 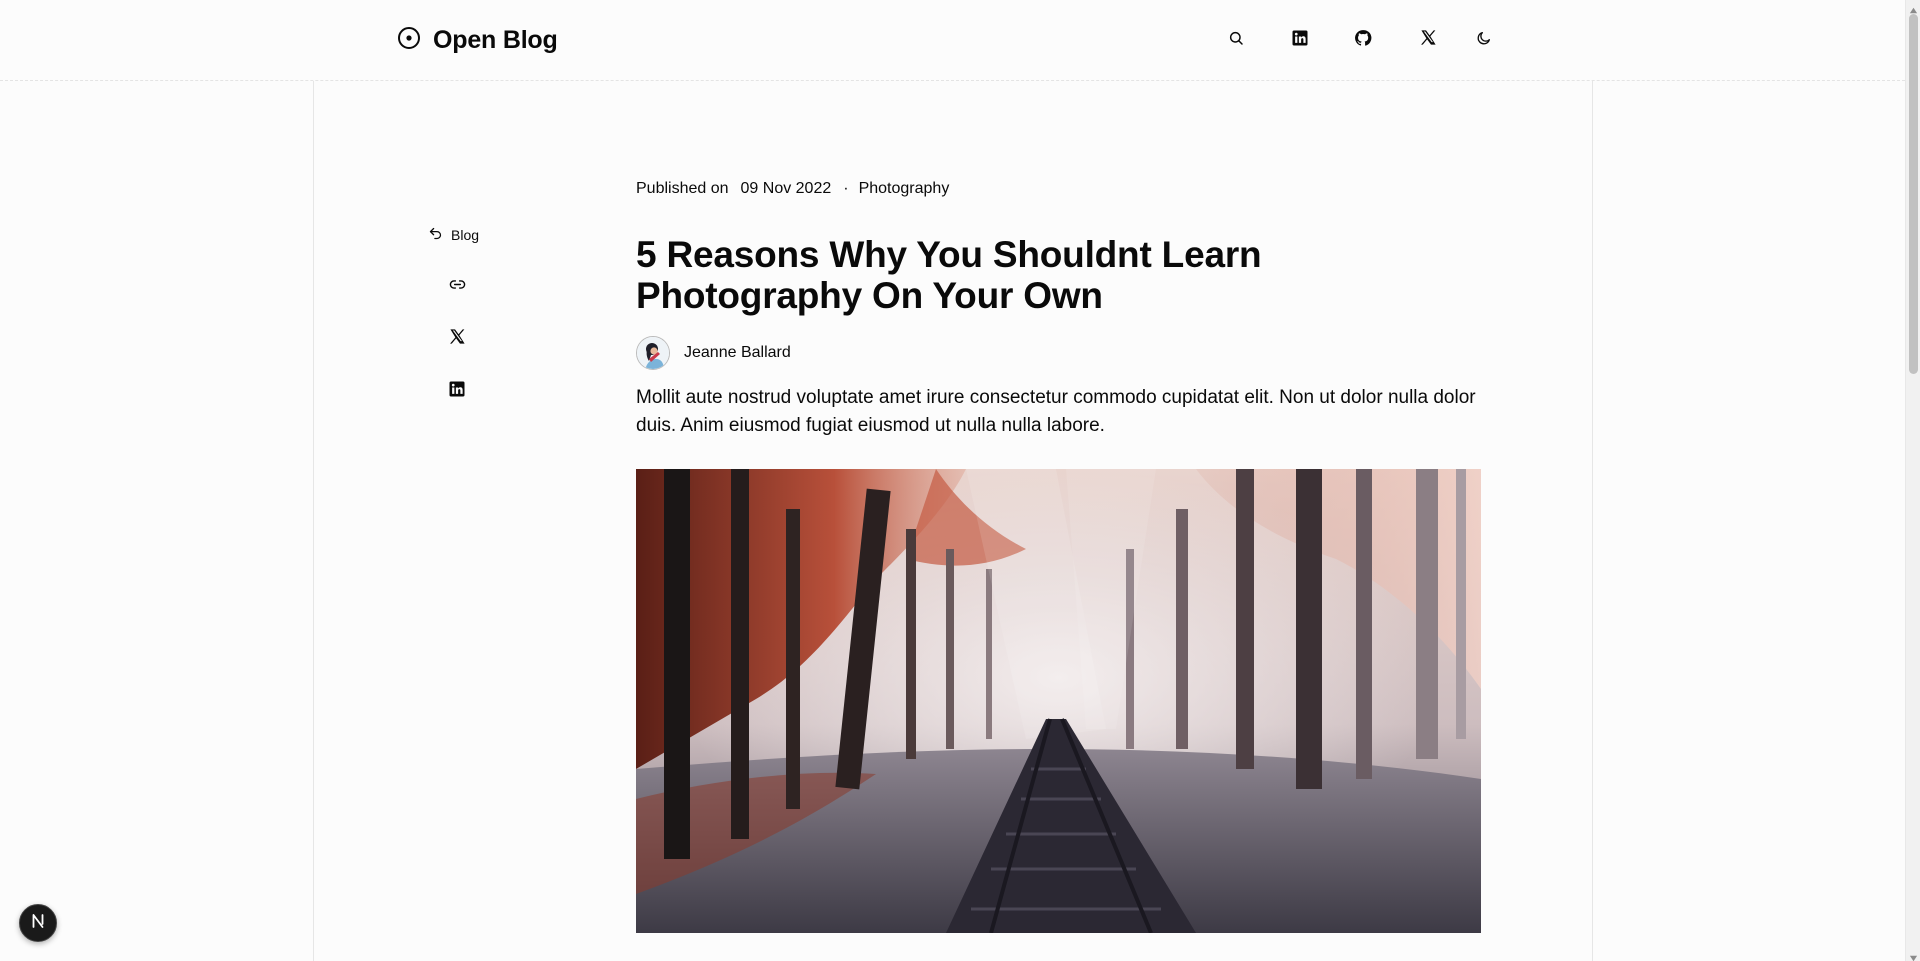 I want to click on scroll-up-arrow-icon, so click(x=1913, y=8).